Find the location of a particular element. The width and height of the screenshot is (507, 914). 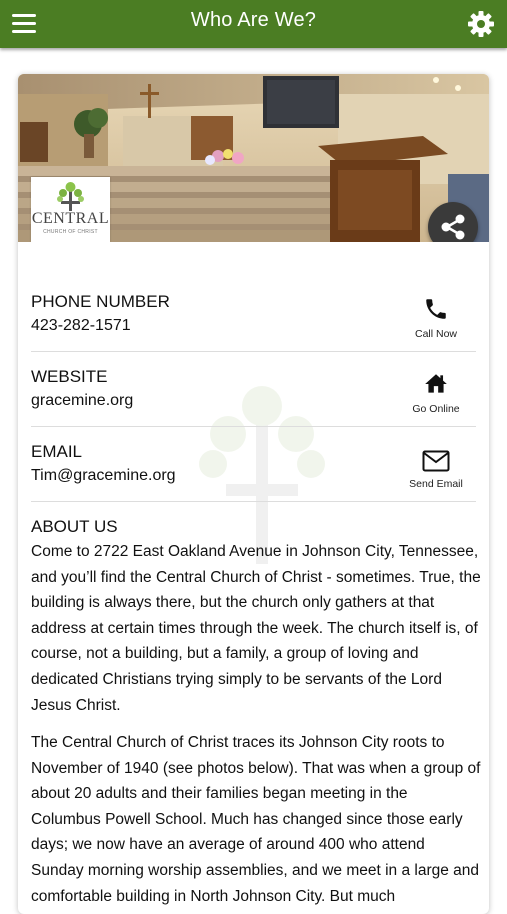

church-logo: CENTRAL CHURCH OF CHRIST is located at coordinates (70, 209).